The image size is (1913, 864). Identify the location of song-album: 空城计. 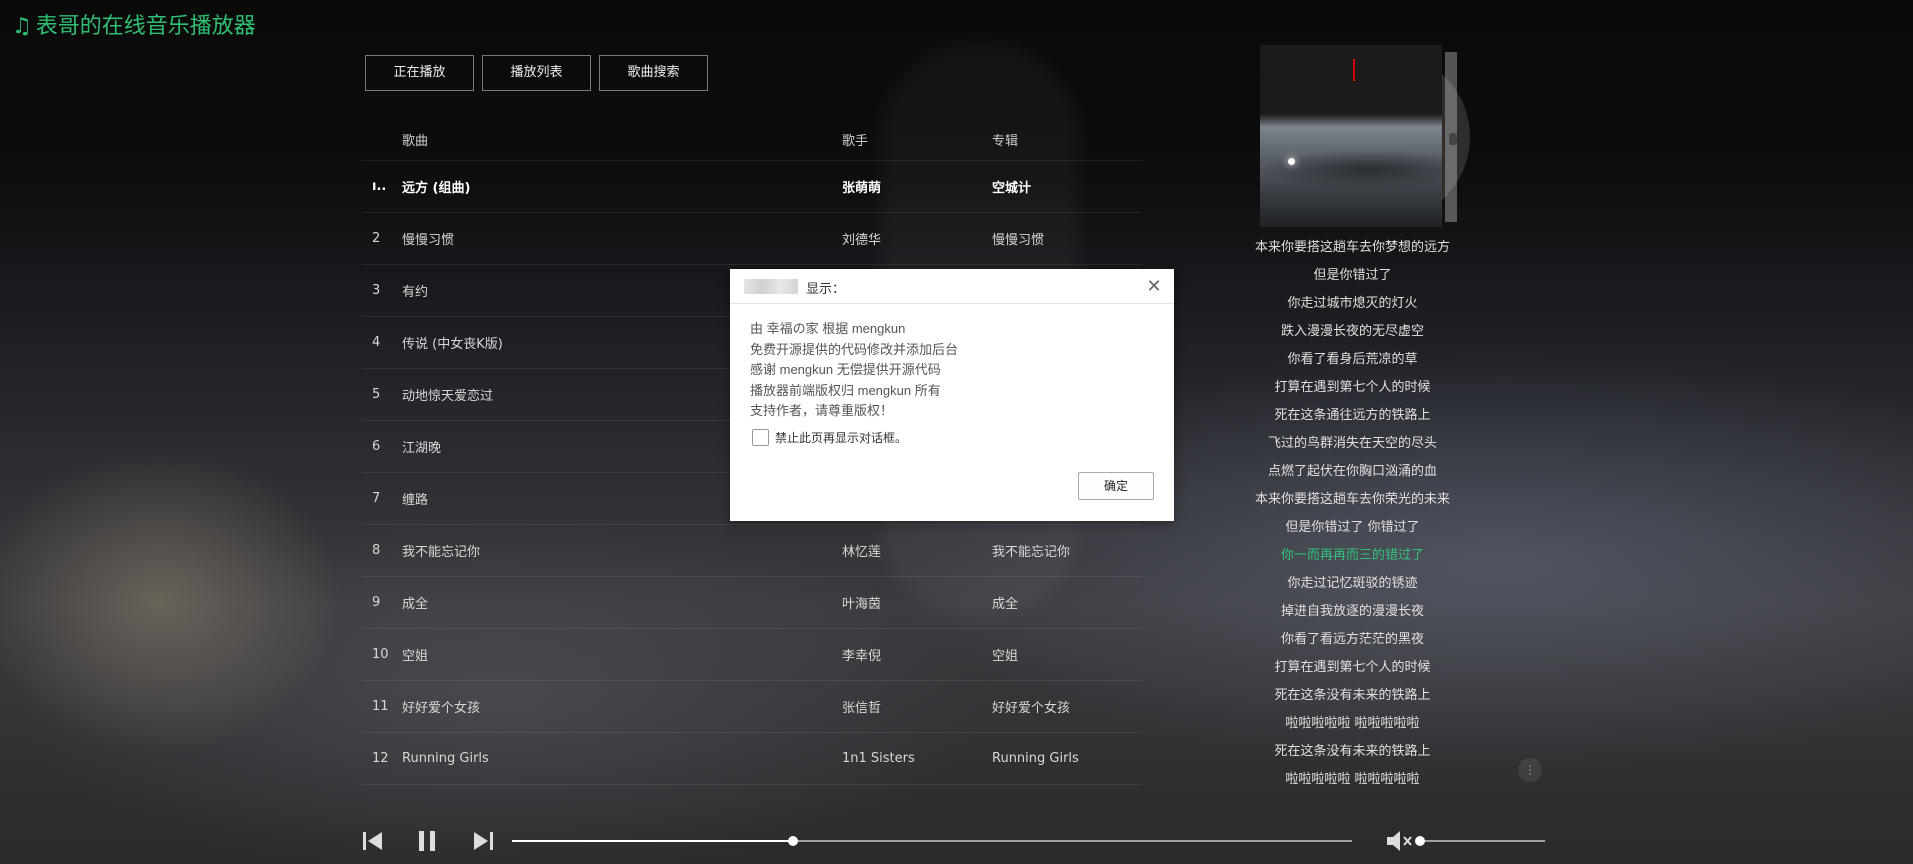
(1012, 188).